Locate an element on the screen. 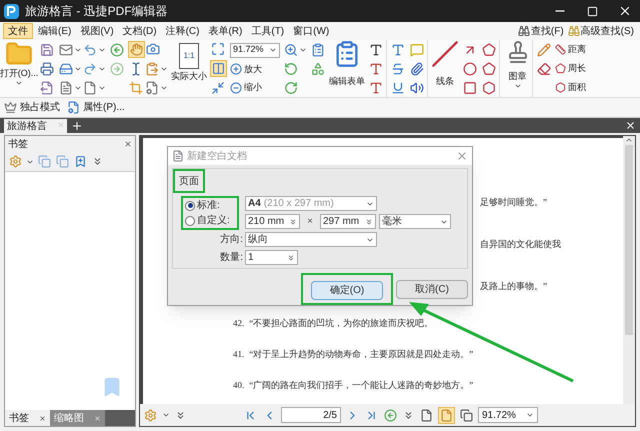 Image resolution: width=640 pixels, height=431 pixels. rotate-right-icon is located at coordinates (291, 87).